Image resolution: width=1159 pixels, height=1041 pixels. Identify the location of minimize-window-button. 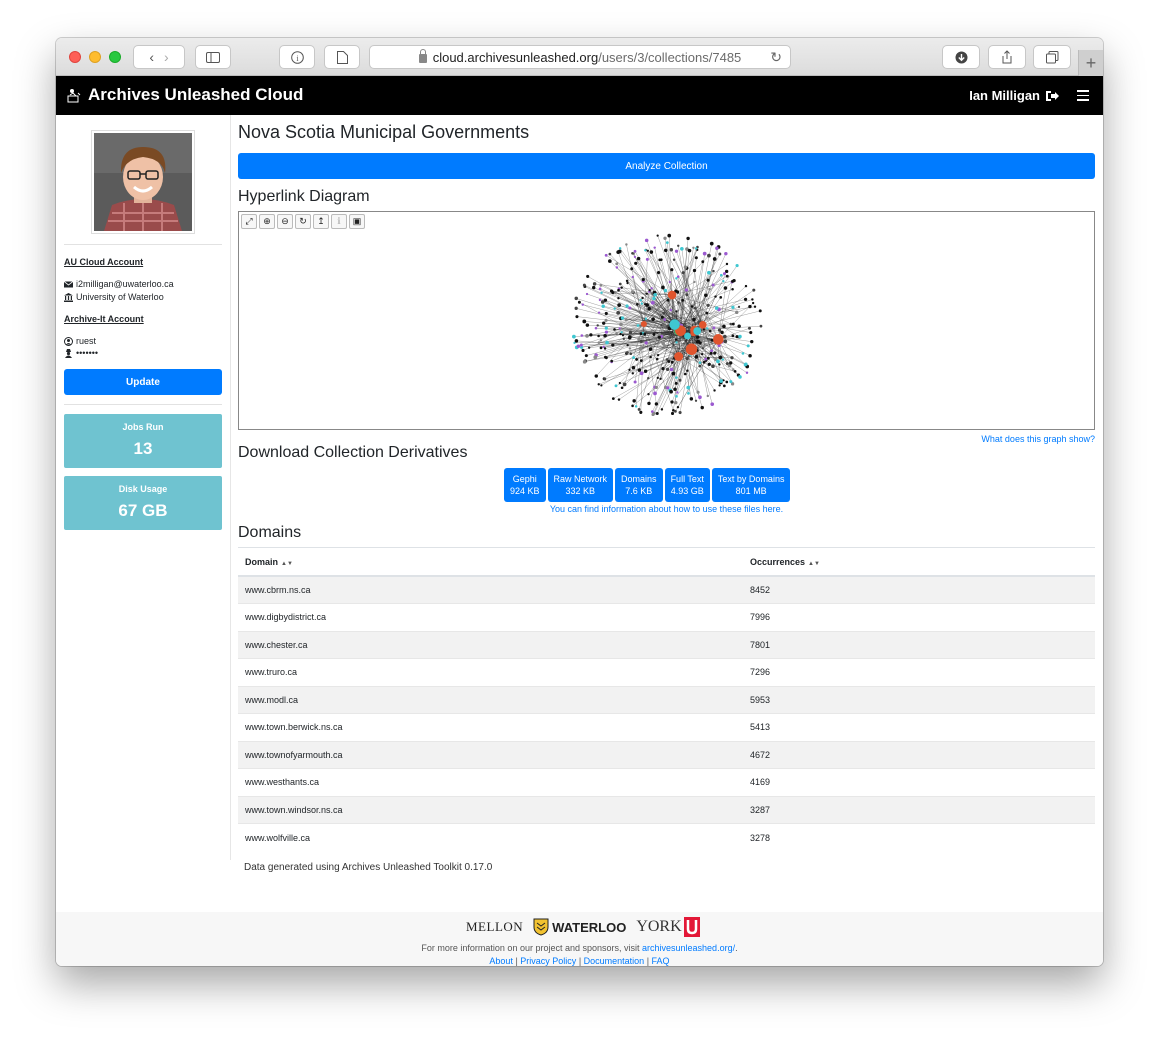
(95, 57).